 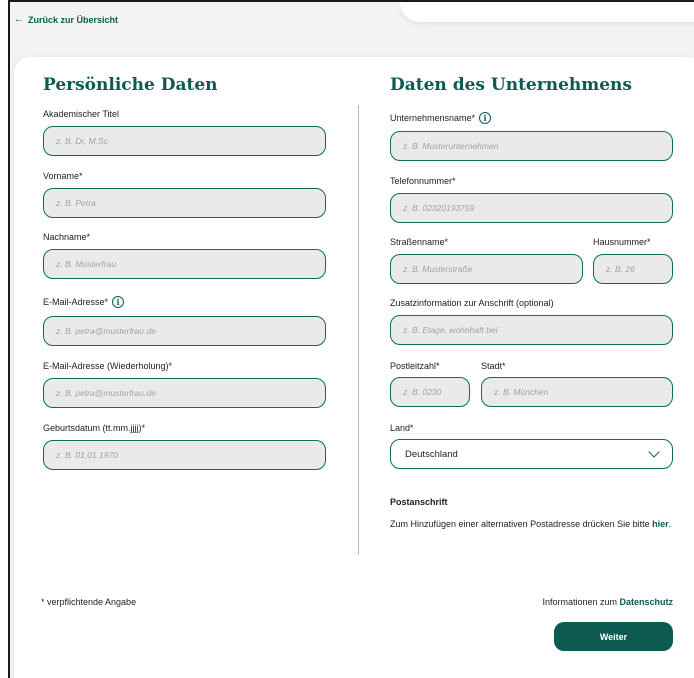 What do you see at coordinates (646, 602) in the screenshot?
I see `privacy-link: Datenschutz` at bounding box center [646, 602].